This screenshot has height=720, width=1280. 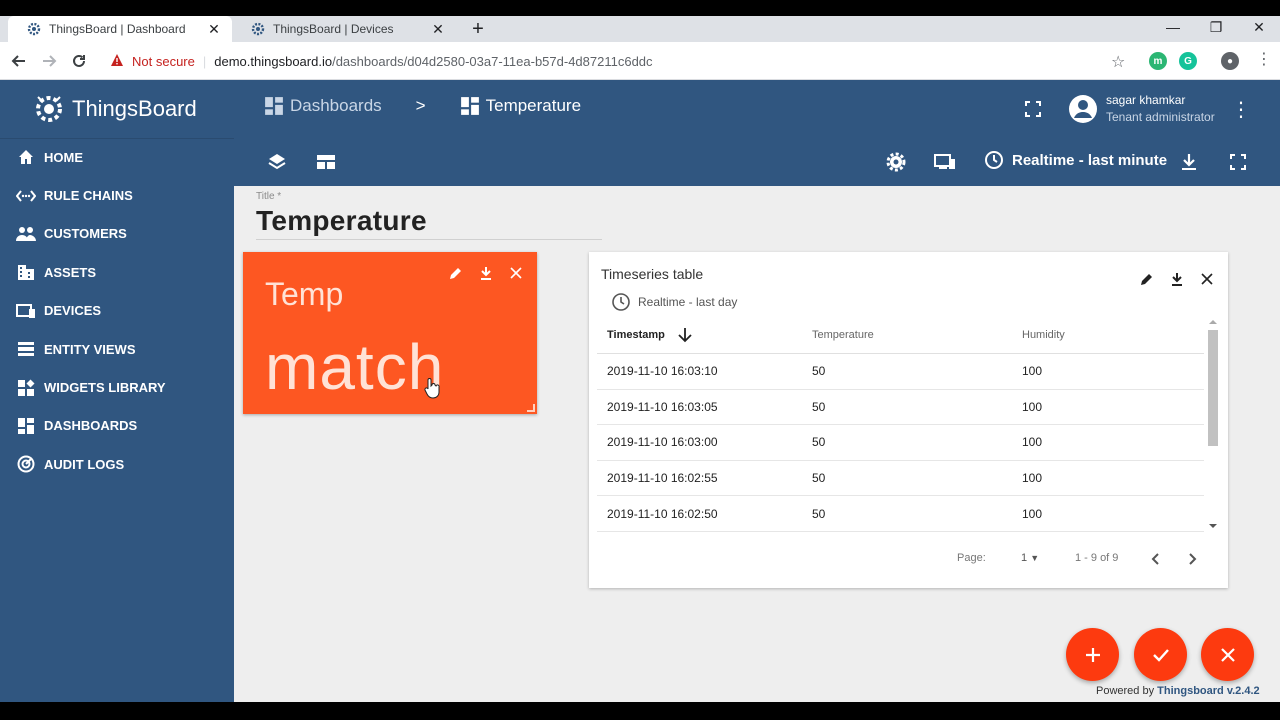 I want to click on apply-changes-button, so click(x=1160, y=654).